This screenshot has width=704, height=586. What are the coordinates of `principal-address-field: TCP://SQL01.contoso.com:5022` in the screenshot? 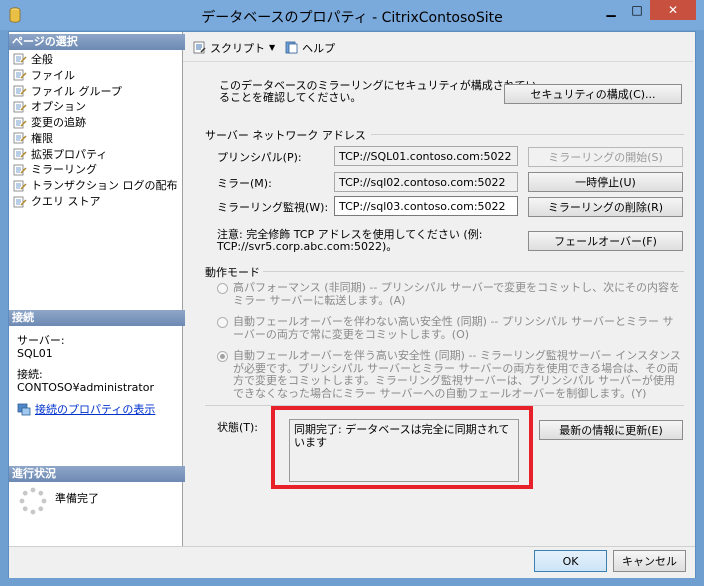 It's located at (426, 156).